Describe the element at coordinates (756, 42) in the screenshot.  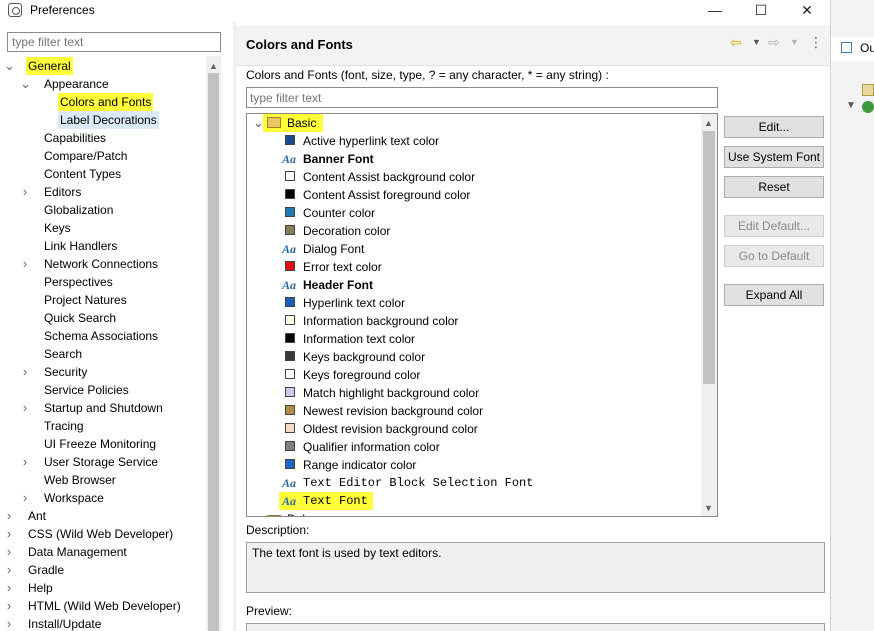
I see `back-dropdown-icon: ▼` at that location.